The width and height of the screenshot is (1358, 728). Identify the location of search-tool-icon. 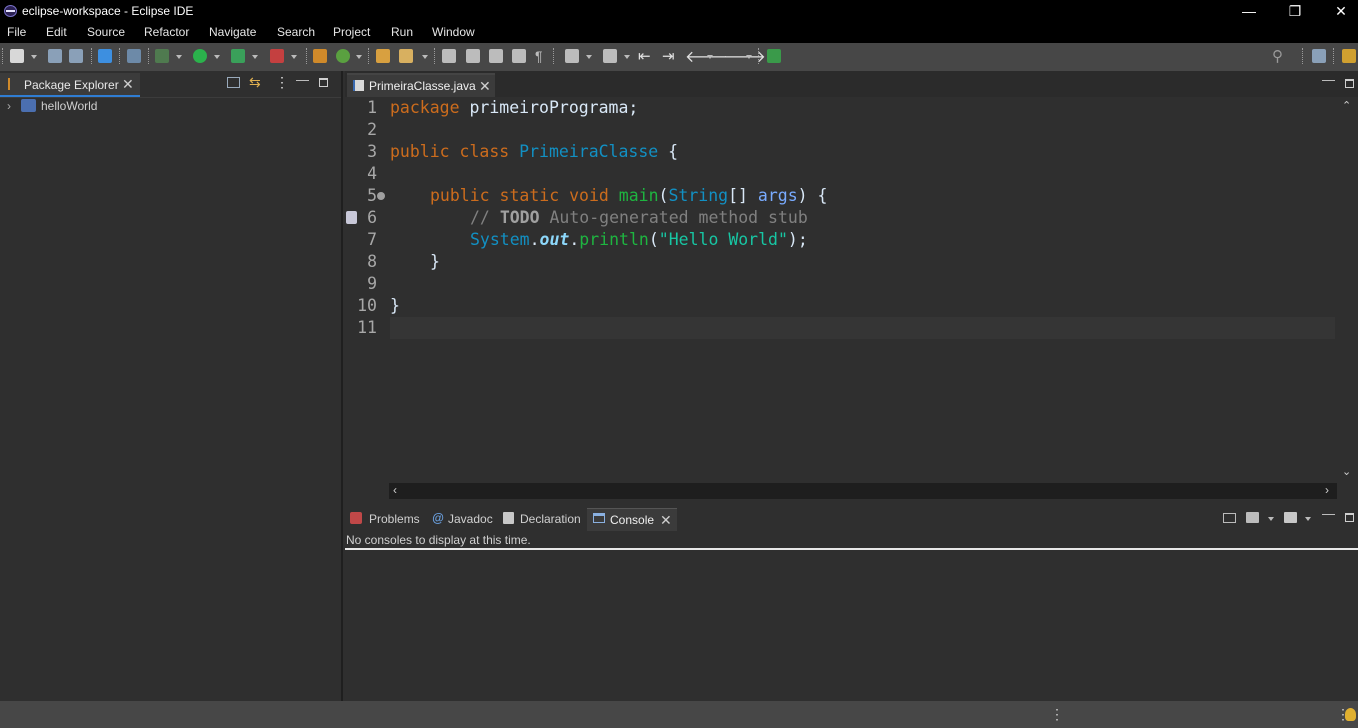
(406, 56).